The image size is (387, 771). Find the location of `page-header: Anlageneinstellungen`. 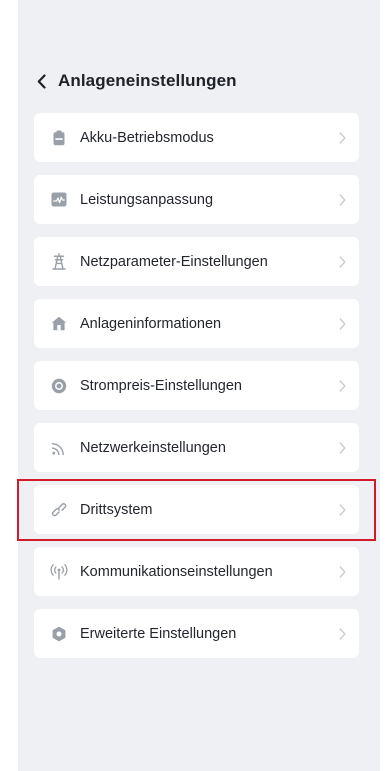

page-header: Anlageneinstellungen is located at coordinates (135, 81).